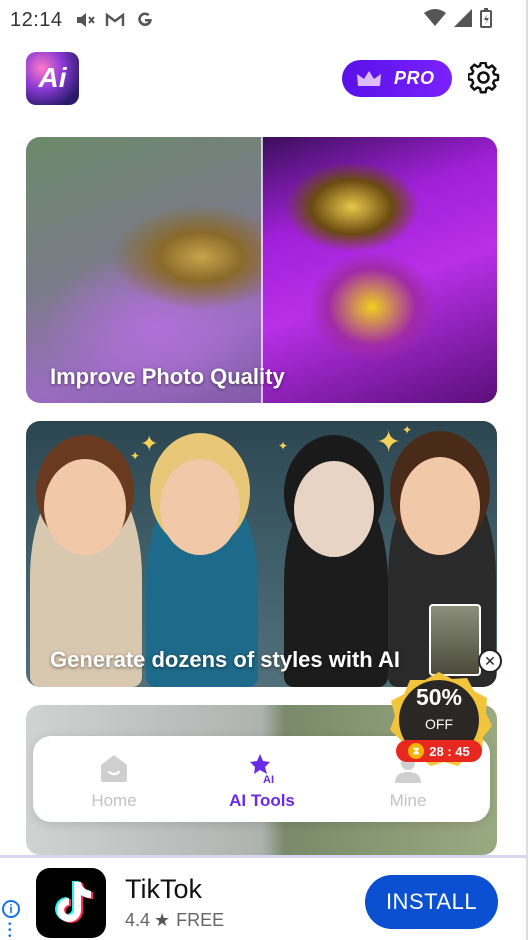  What do you see at coordinates (115, 20) in the screenshot?
I see `gmail-icon` at bounding box center [115, 20].